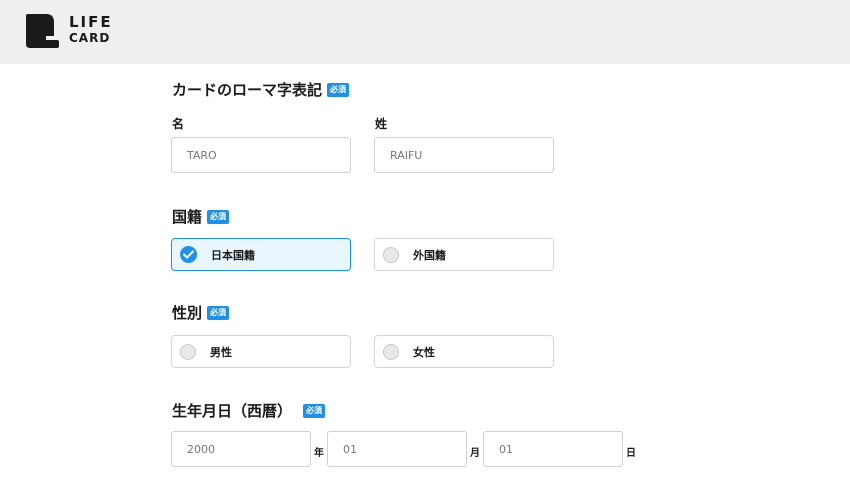 The image size is (850, 479). Describe the element at coordinates (429, 255) in the screenshot. I see `radio-label: 外国籍` at that location.